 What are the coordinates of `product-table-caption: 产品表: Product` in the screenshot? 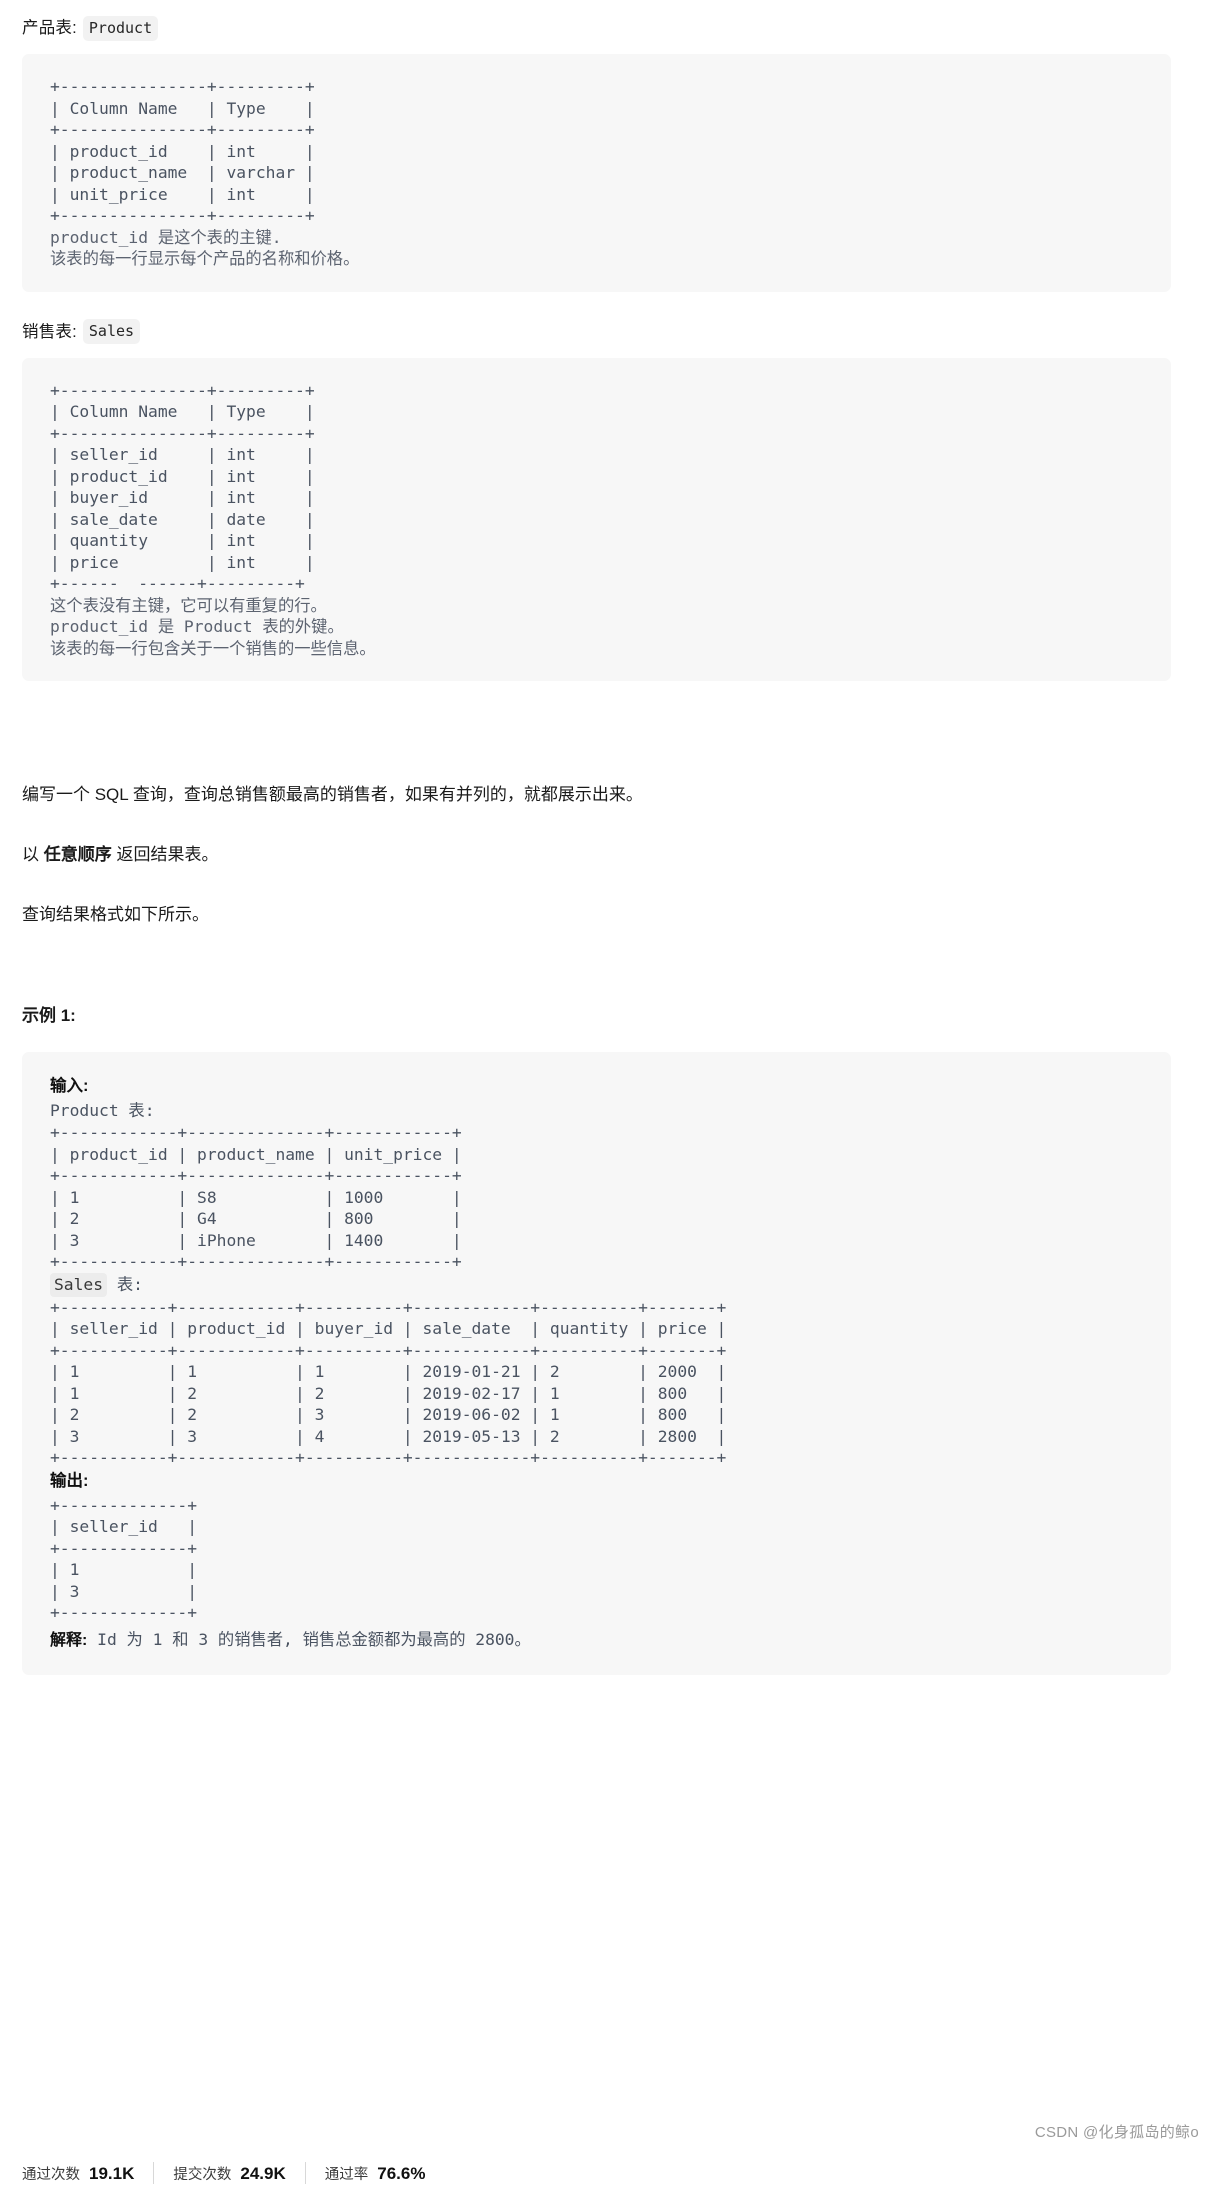 It's located at (607, 28).